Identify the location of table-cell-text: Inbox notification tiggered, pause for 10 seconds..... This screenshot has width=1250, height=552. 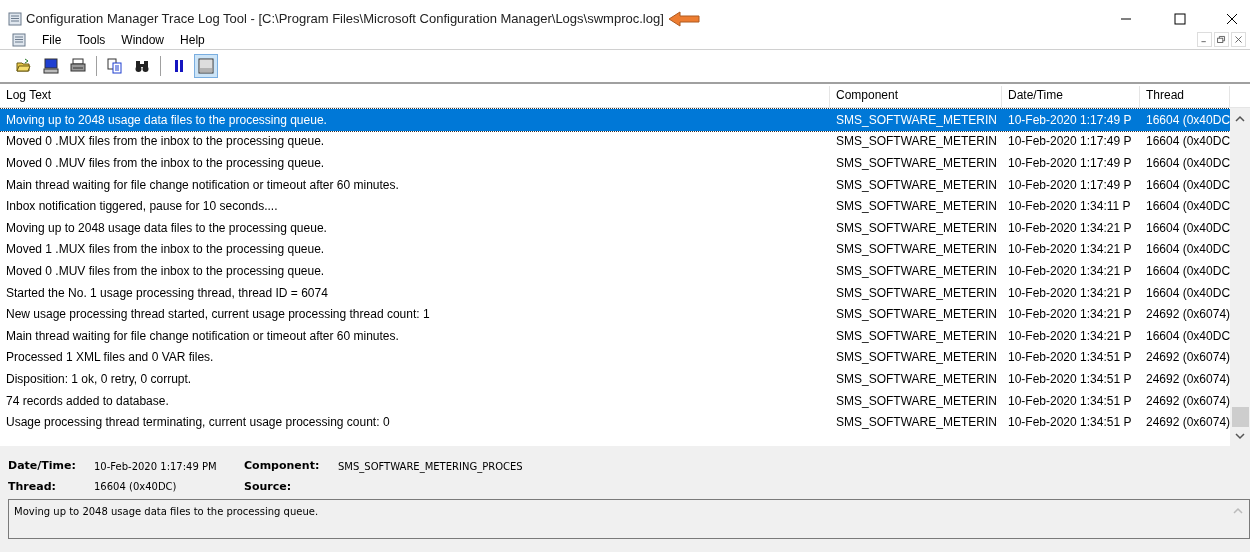
(142, 207).